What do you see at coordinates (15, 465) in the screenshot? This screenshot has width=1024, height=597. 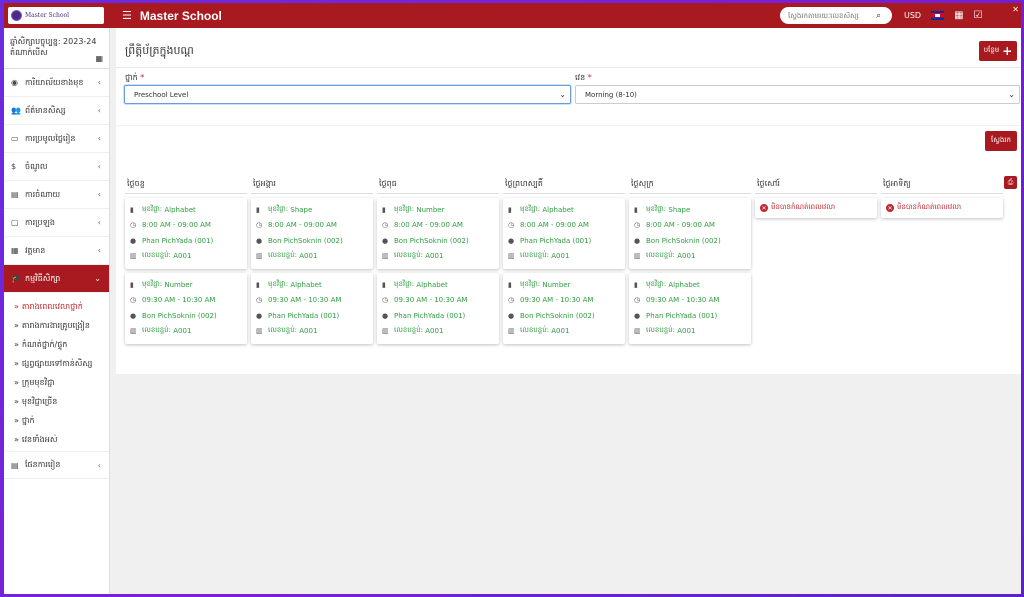 I see `table-icon: ▤` at bounding box center [15, 465].